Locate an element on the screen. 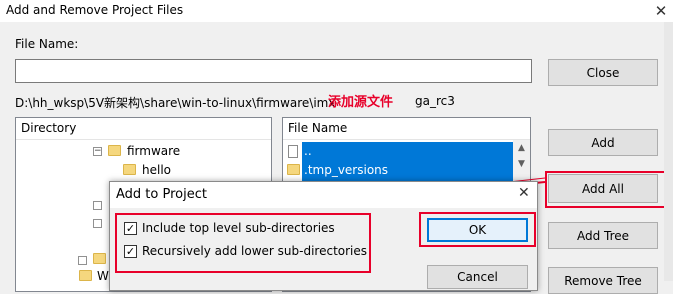  recursive-add-label: Recursively add lower sub-directories is located at coordinates (254, 251).